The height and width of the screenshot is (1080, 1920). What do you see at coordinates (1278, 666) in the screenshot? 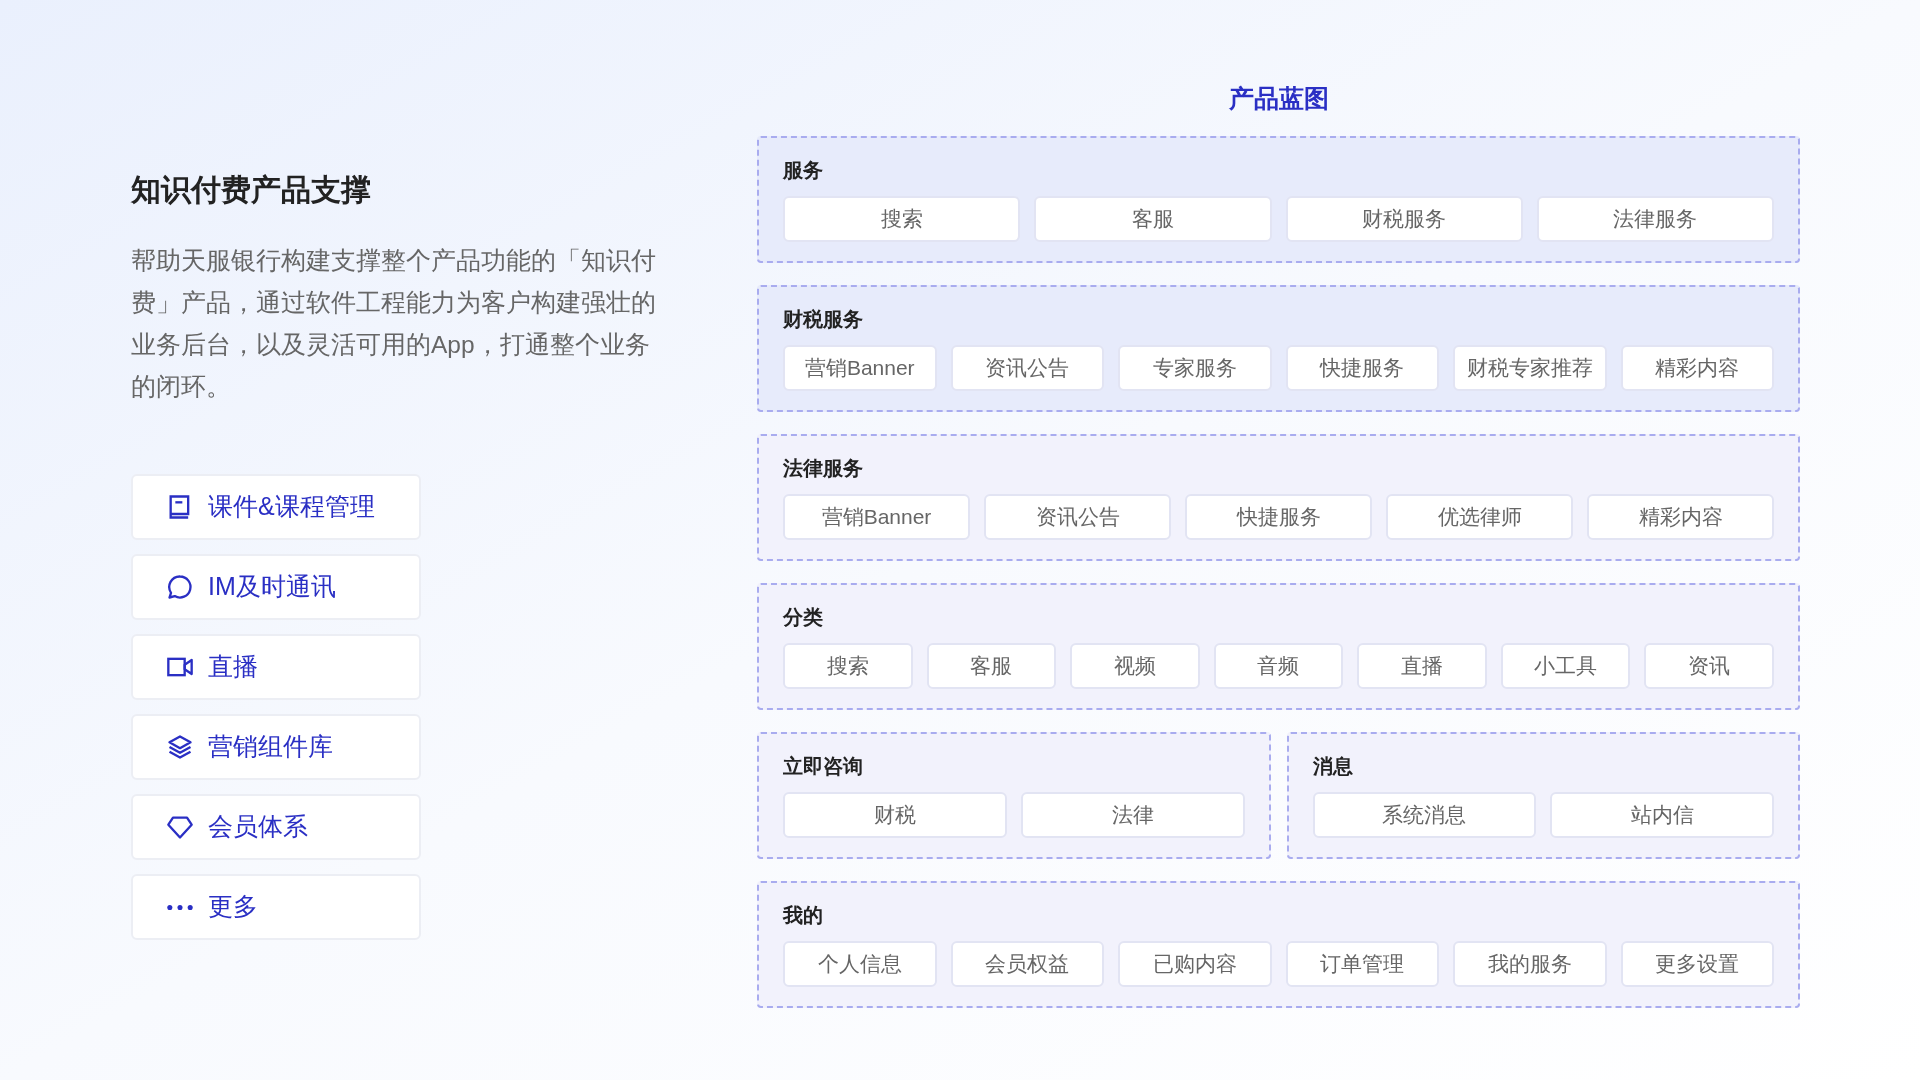
I see `module-chip: 音频` at bounding box center [1278, 666].